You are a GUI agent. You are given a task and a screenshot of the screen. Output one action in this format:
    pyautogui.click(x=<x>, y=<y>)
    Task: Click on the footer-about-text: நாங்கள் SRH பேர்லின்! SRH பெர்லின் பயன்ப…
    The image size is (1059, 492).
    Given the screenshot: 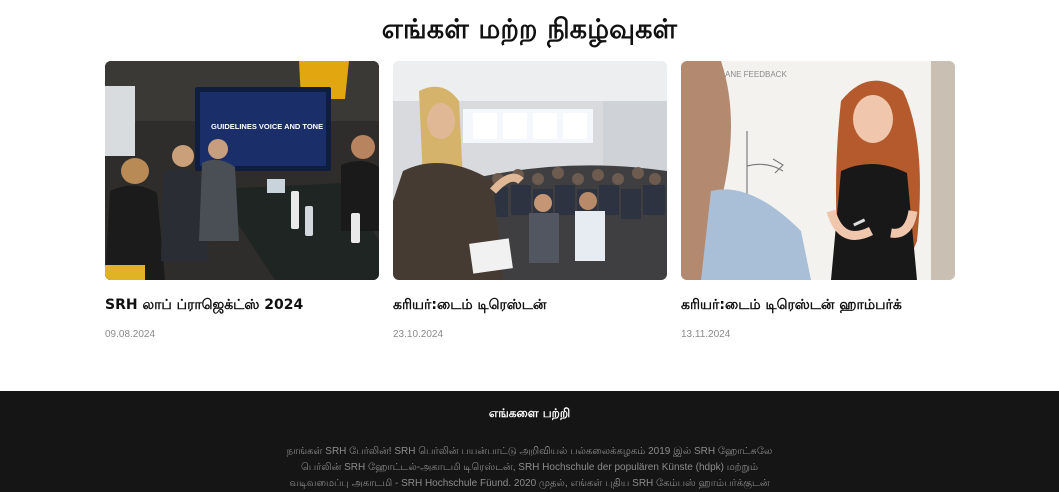 What is the action you would take?
    pyautogui.click(x=529, y=468)
    